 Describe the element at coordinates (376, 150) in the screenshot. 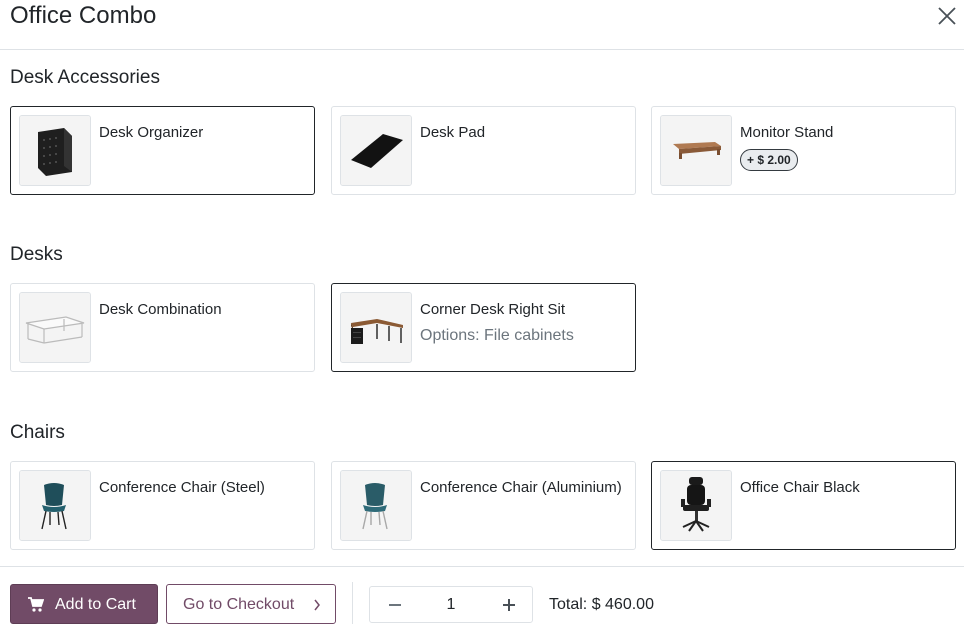

I see `desk-pad-image` at that location.